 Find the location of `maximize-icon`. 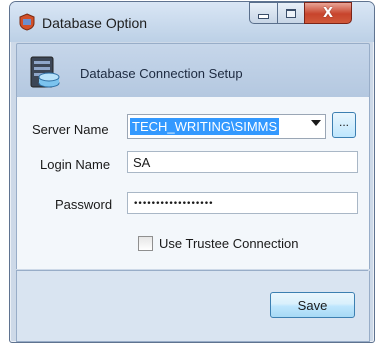

maximize-icon is located at coordinates (291, 13).